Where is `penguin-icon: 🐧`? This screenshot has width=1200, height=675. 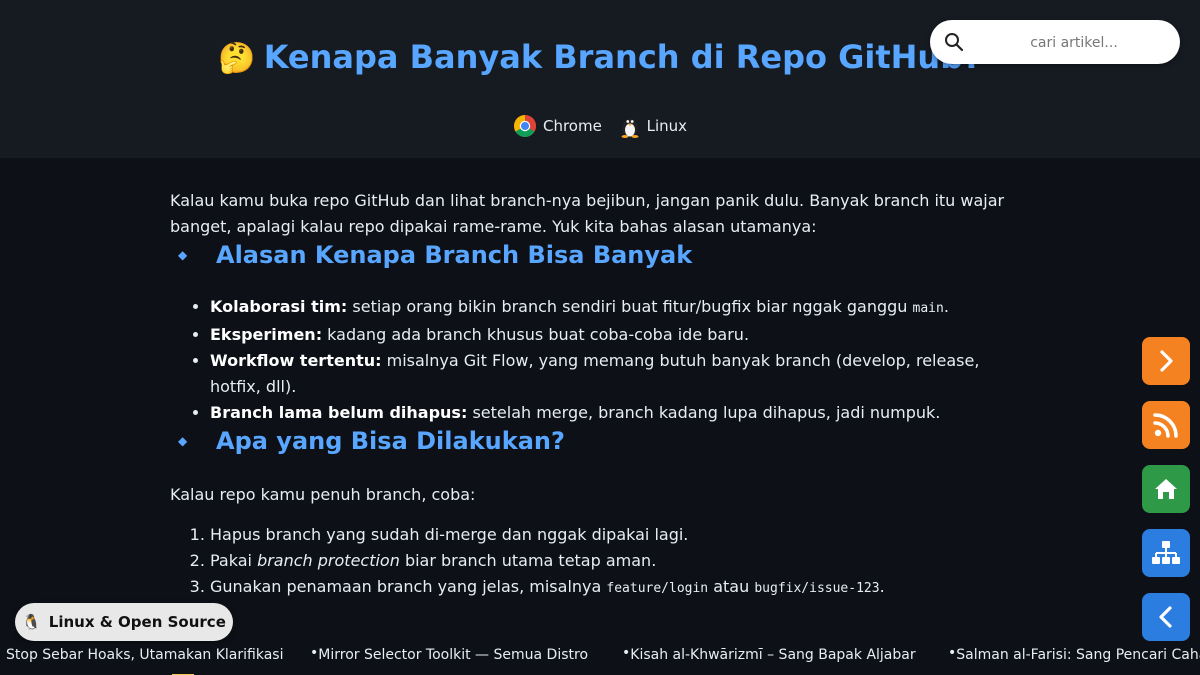
penguin-icon: 🐧 is located at coordinates (31, 622).